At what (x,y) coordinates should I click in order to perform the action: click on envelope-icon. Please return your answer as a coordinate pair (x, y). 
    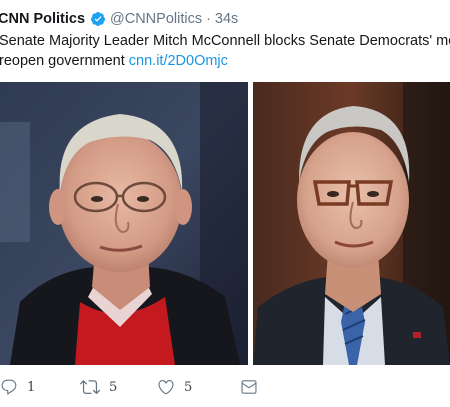
    Looking at the image, I should click on (249, 387).